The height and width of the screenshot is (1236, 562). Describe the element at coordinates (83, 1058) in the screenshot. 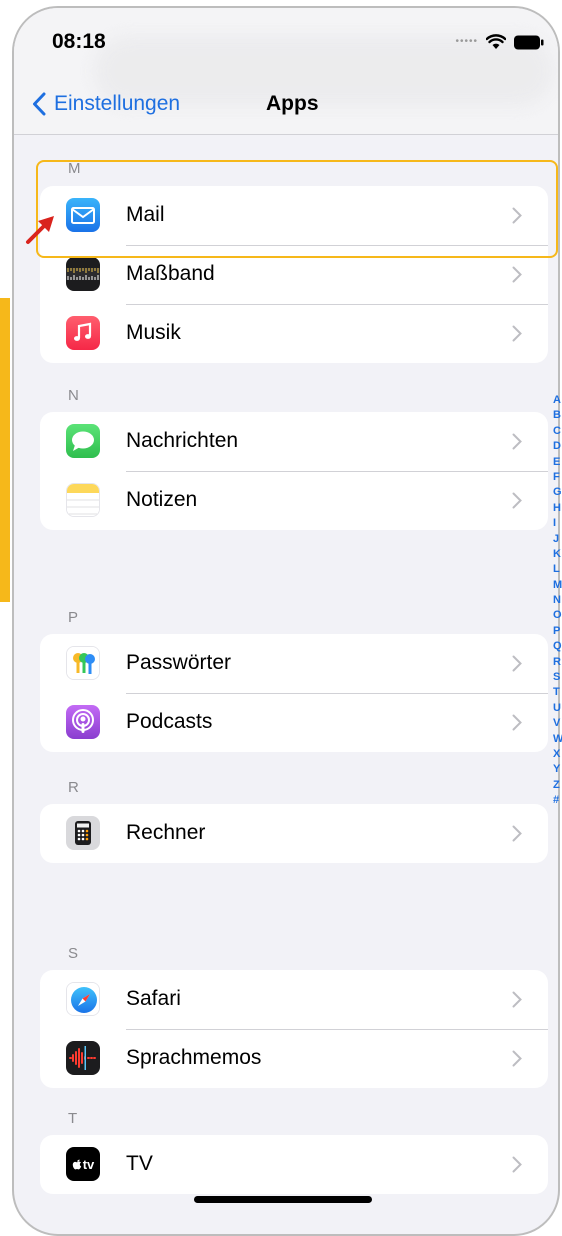

I see `voice-memos-icon` at that location.